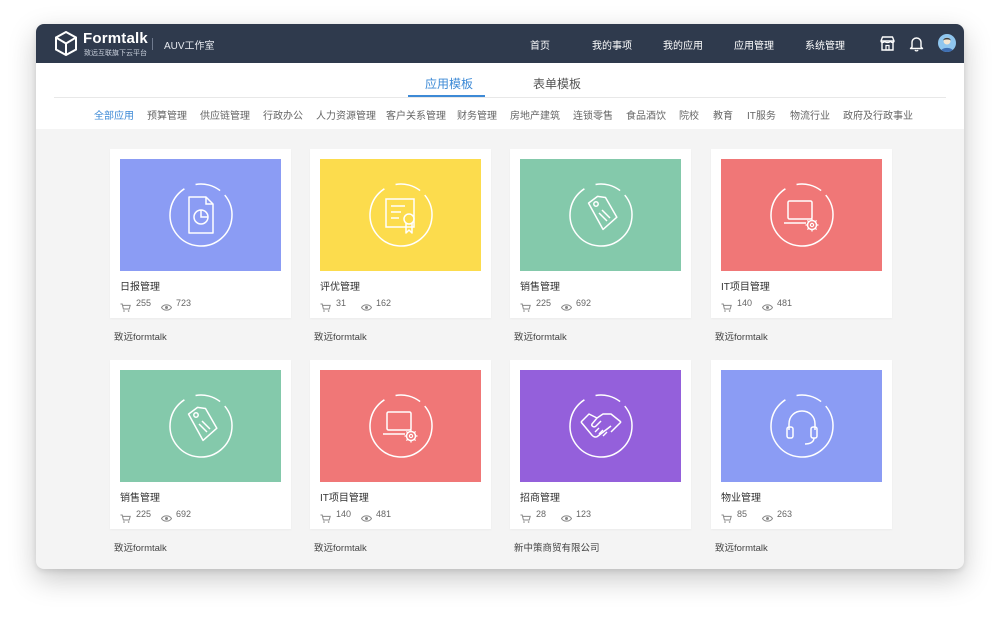 Image resolution: width=1000 pixels, height=617 pixels. I want to click on category-retail-chain: 连锁零售, so click(593, 114).